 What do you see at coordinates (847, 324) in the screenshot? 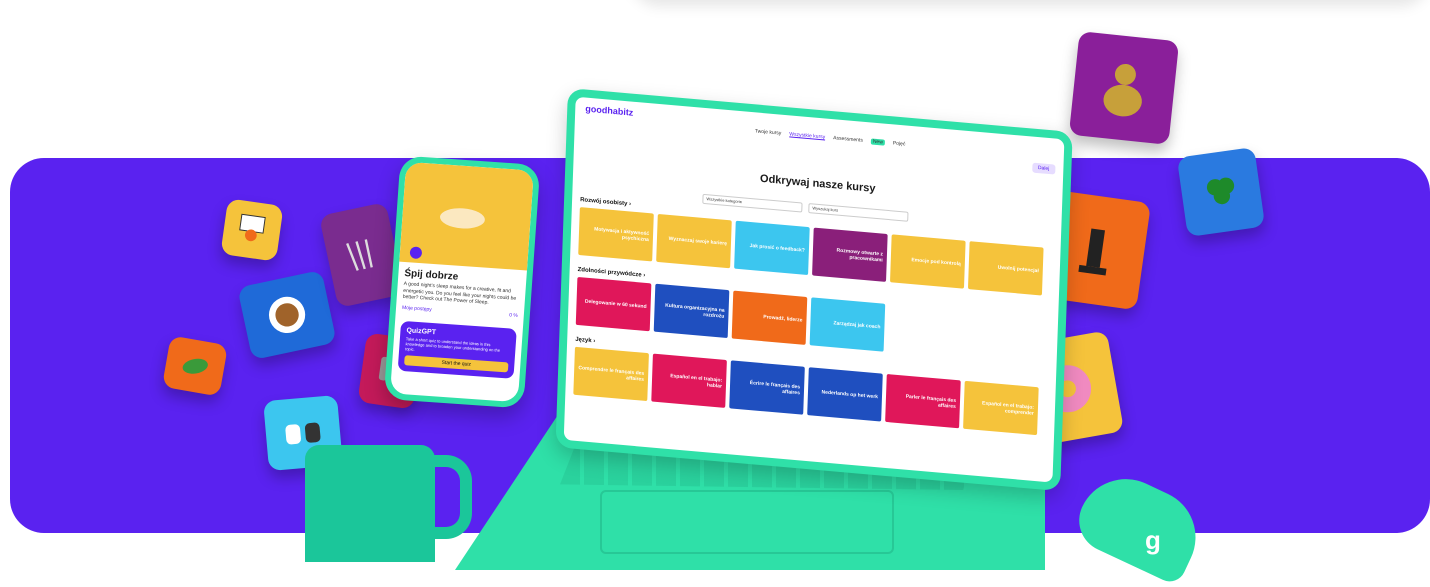
I see `course-tile: Zarządzaj jak coach` at bounding box center [847, 324].